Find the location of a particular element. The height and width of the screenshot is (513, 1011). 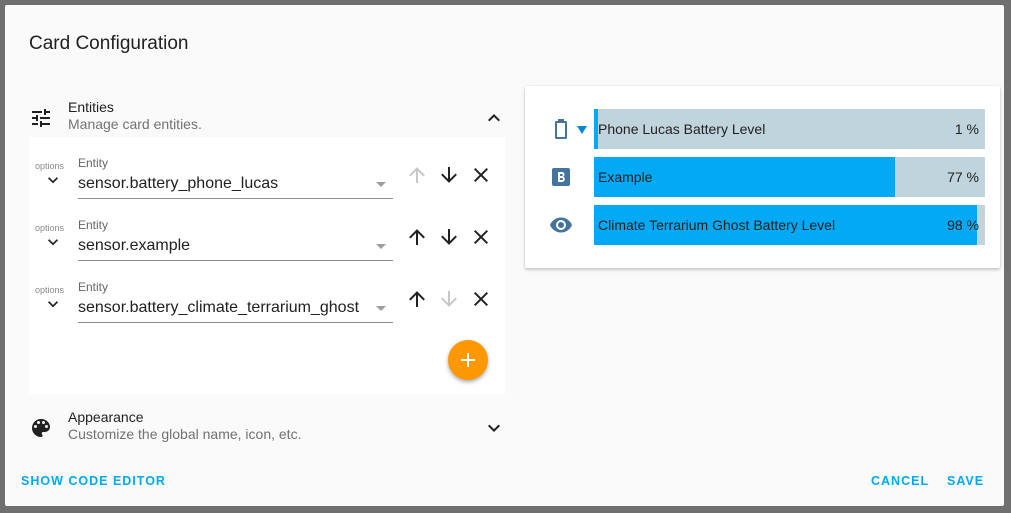

bar-value: 98 % is located at coordinates (963, 225).